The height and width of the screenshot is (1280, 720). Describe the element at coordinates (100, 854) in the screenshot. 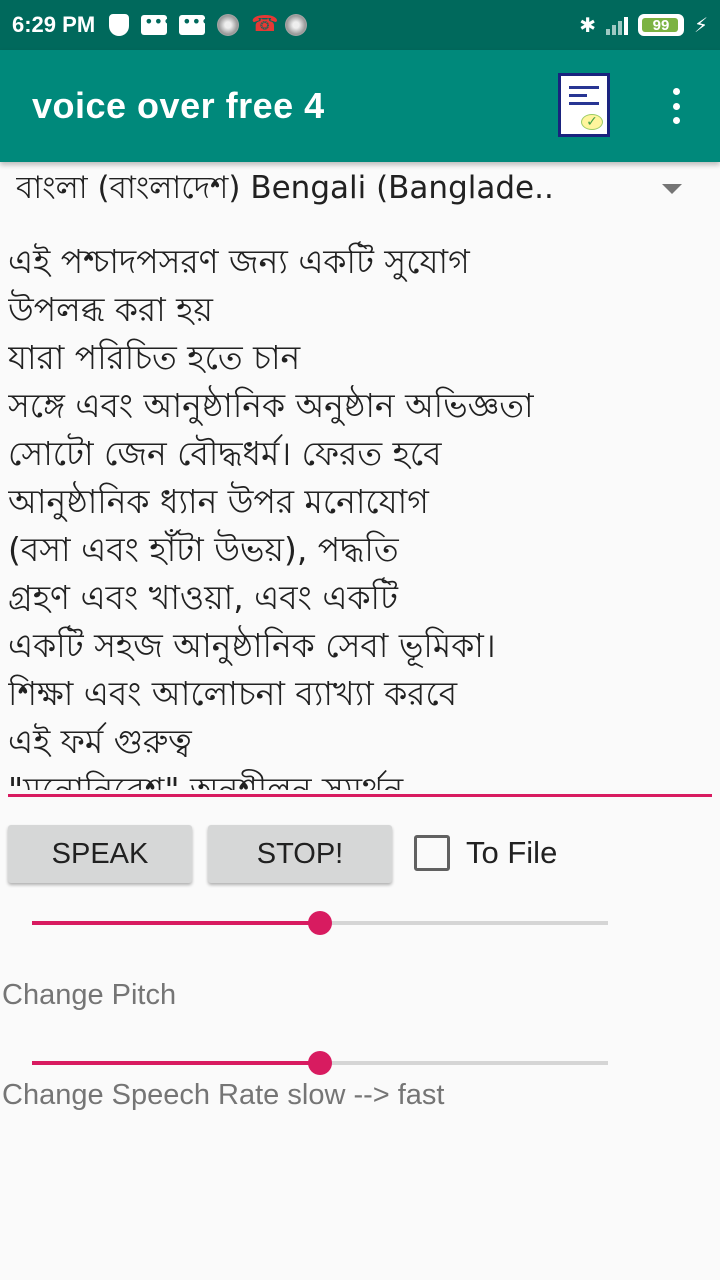

I see `speak-button: SPEAK` at that location.